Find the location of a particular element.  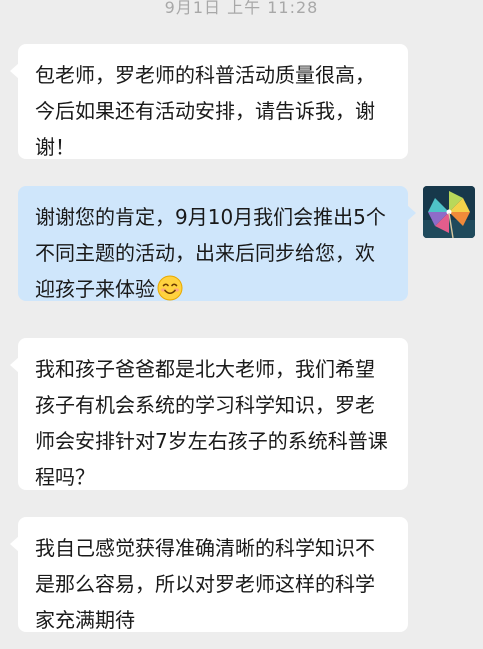

message-text: 我自己感觉获得准确清晰的科学知识不是那么容易，所以对罗老师这样的科学家充满期待 is located at coordinates (205, 584).